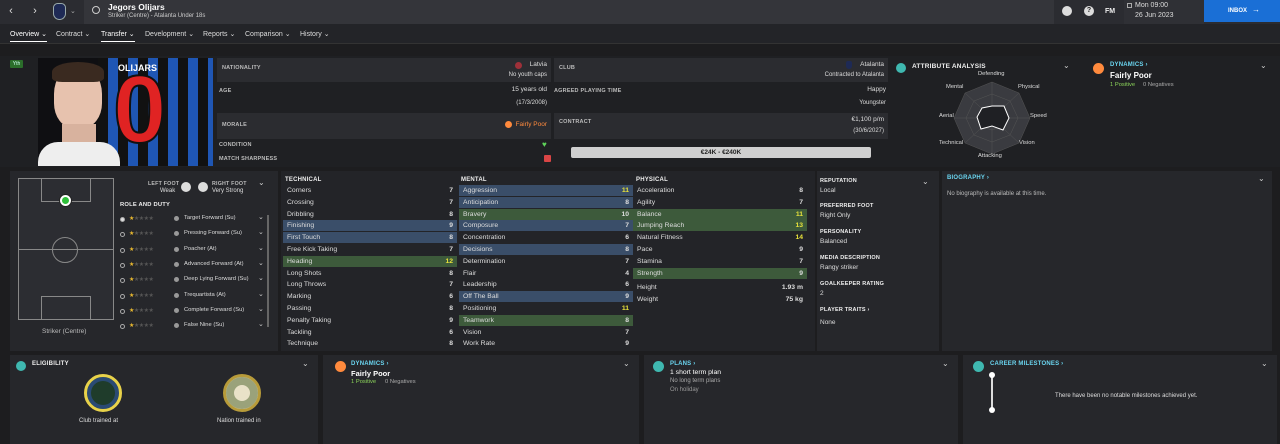  Describe the element at coordinates (1264, 363) in the screenshot. I see `milestones-menu-icon: ⌄` at that location.